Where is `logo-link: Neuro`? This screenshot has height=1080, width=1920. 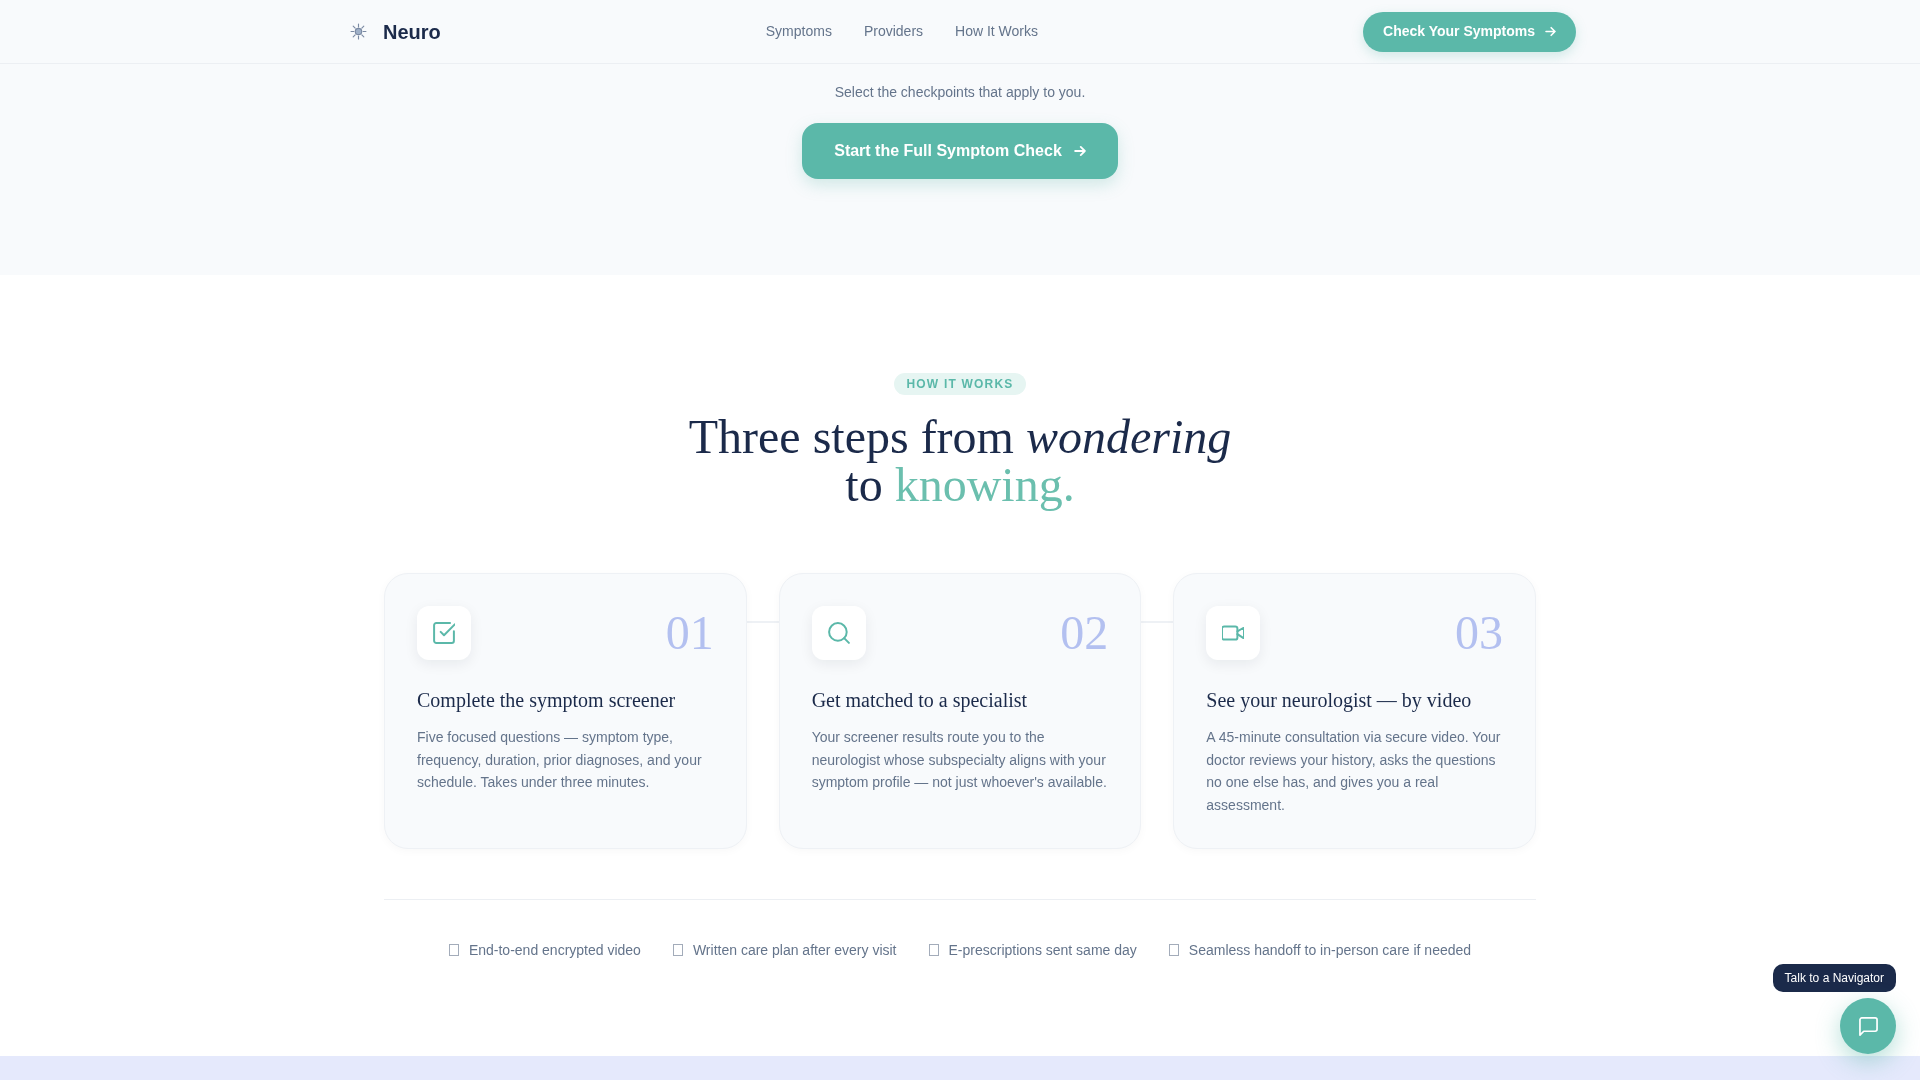
logo-link: Neuro is located at coordinates (392, 31).